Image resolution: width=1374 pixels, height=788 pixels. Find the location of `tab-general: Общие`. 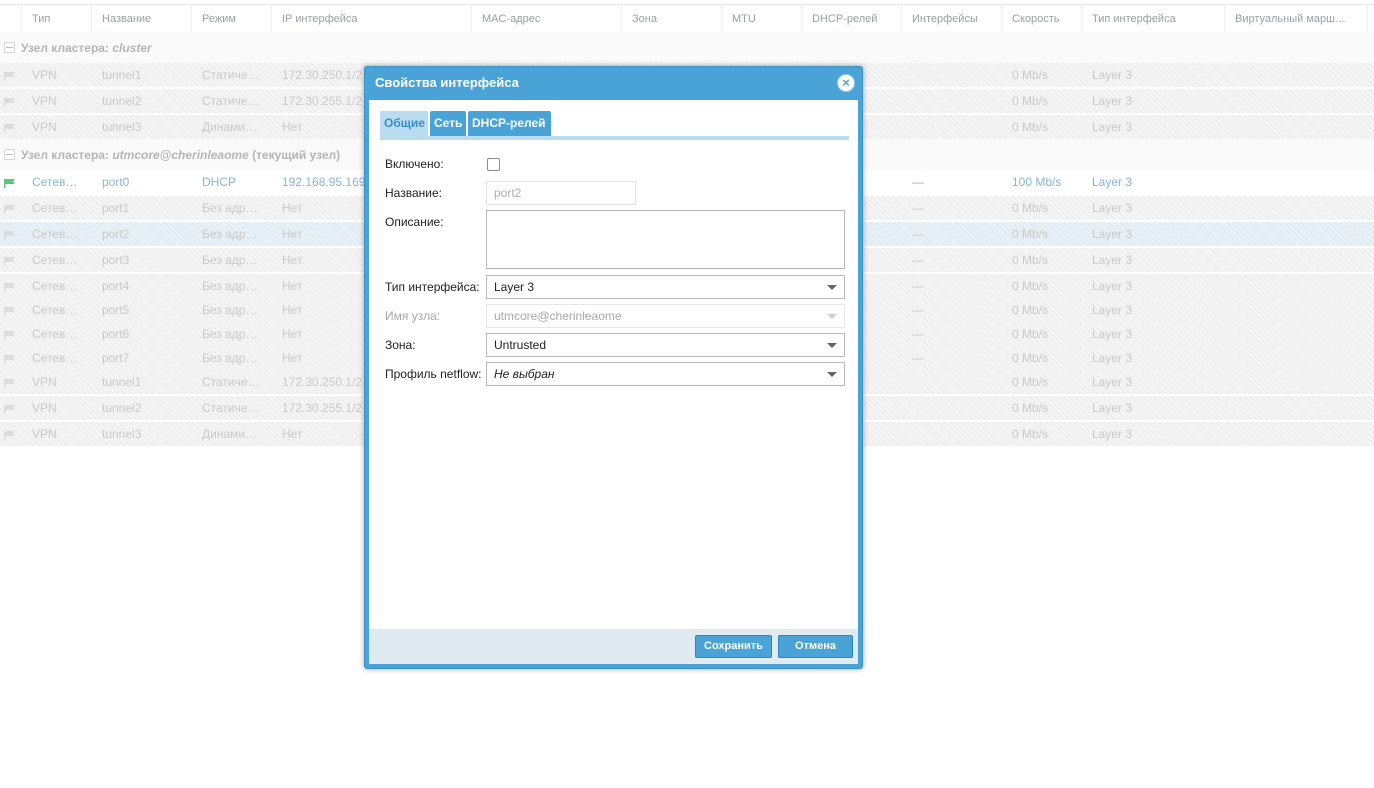

tab-general: Общие is located at coordinates (404, 123).